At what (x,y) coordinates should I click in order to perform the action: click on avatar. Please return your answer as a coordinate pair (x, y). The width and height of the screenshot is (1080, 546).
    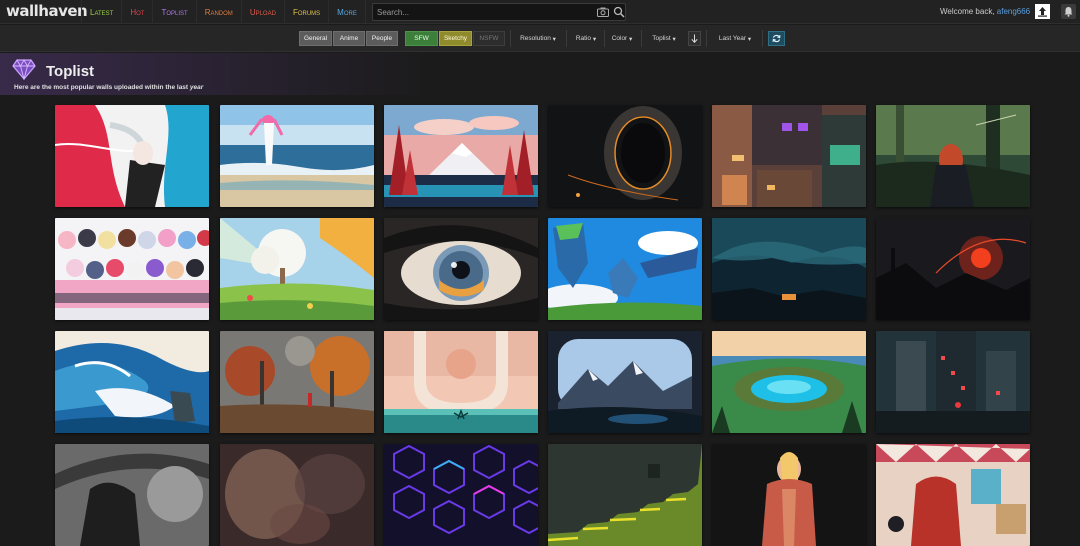
    Looking at the image, I should click on (1042, 11).